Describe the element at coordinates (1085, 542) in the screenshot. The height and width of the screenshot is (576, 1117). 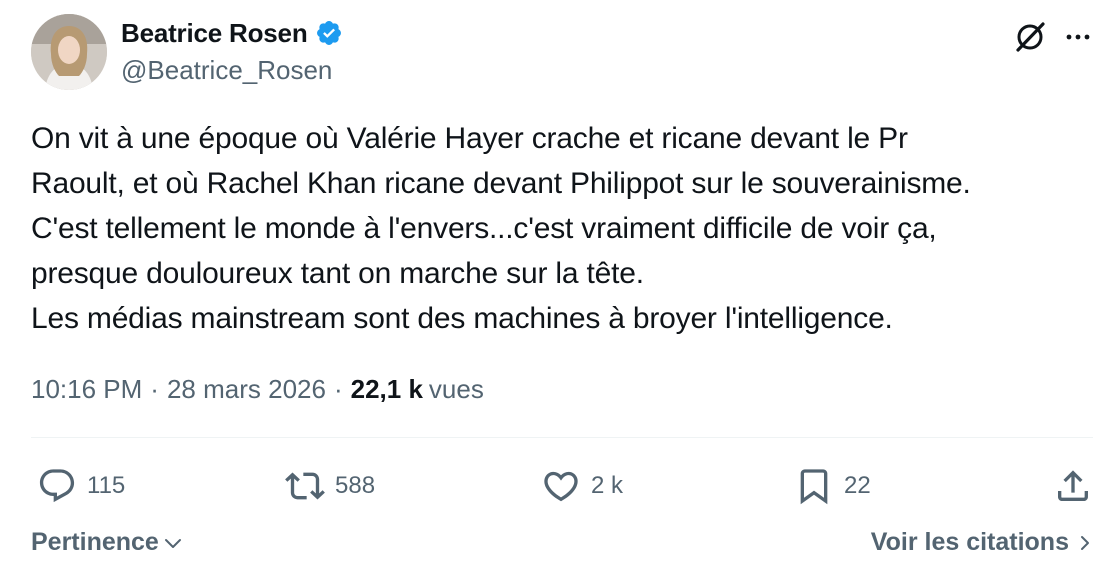
I see `chevron-right-icon` at that location.